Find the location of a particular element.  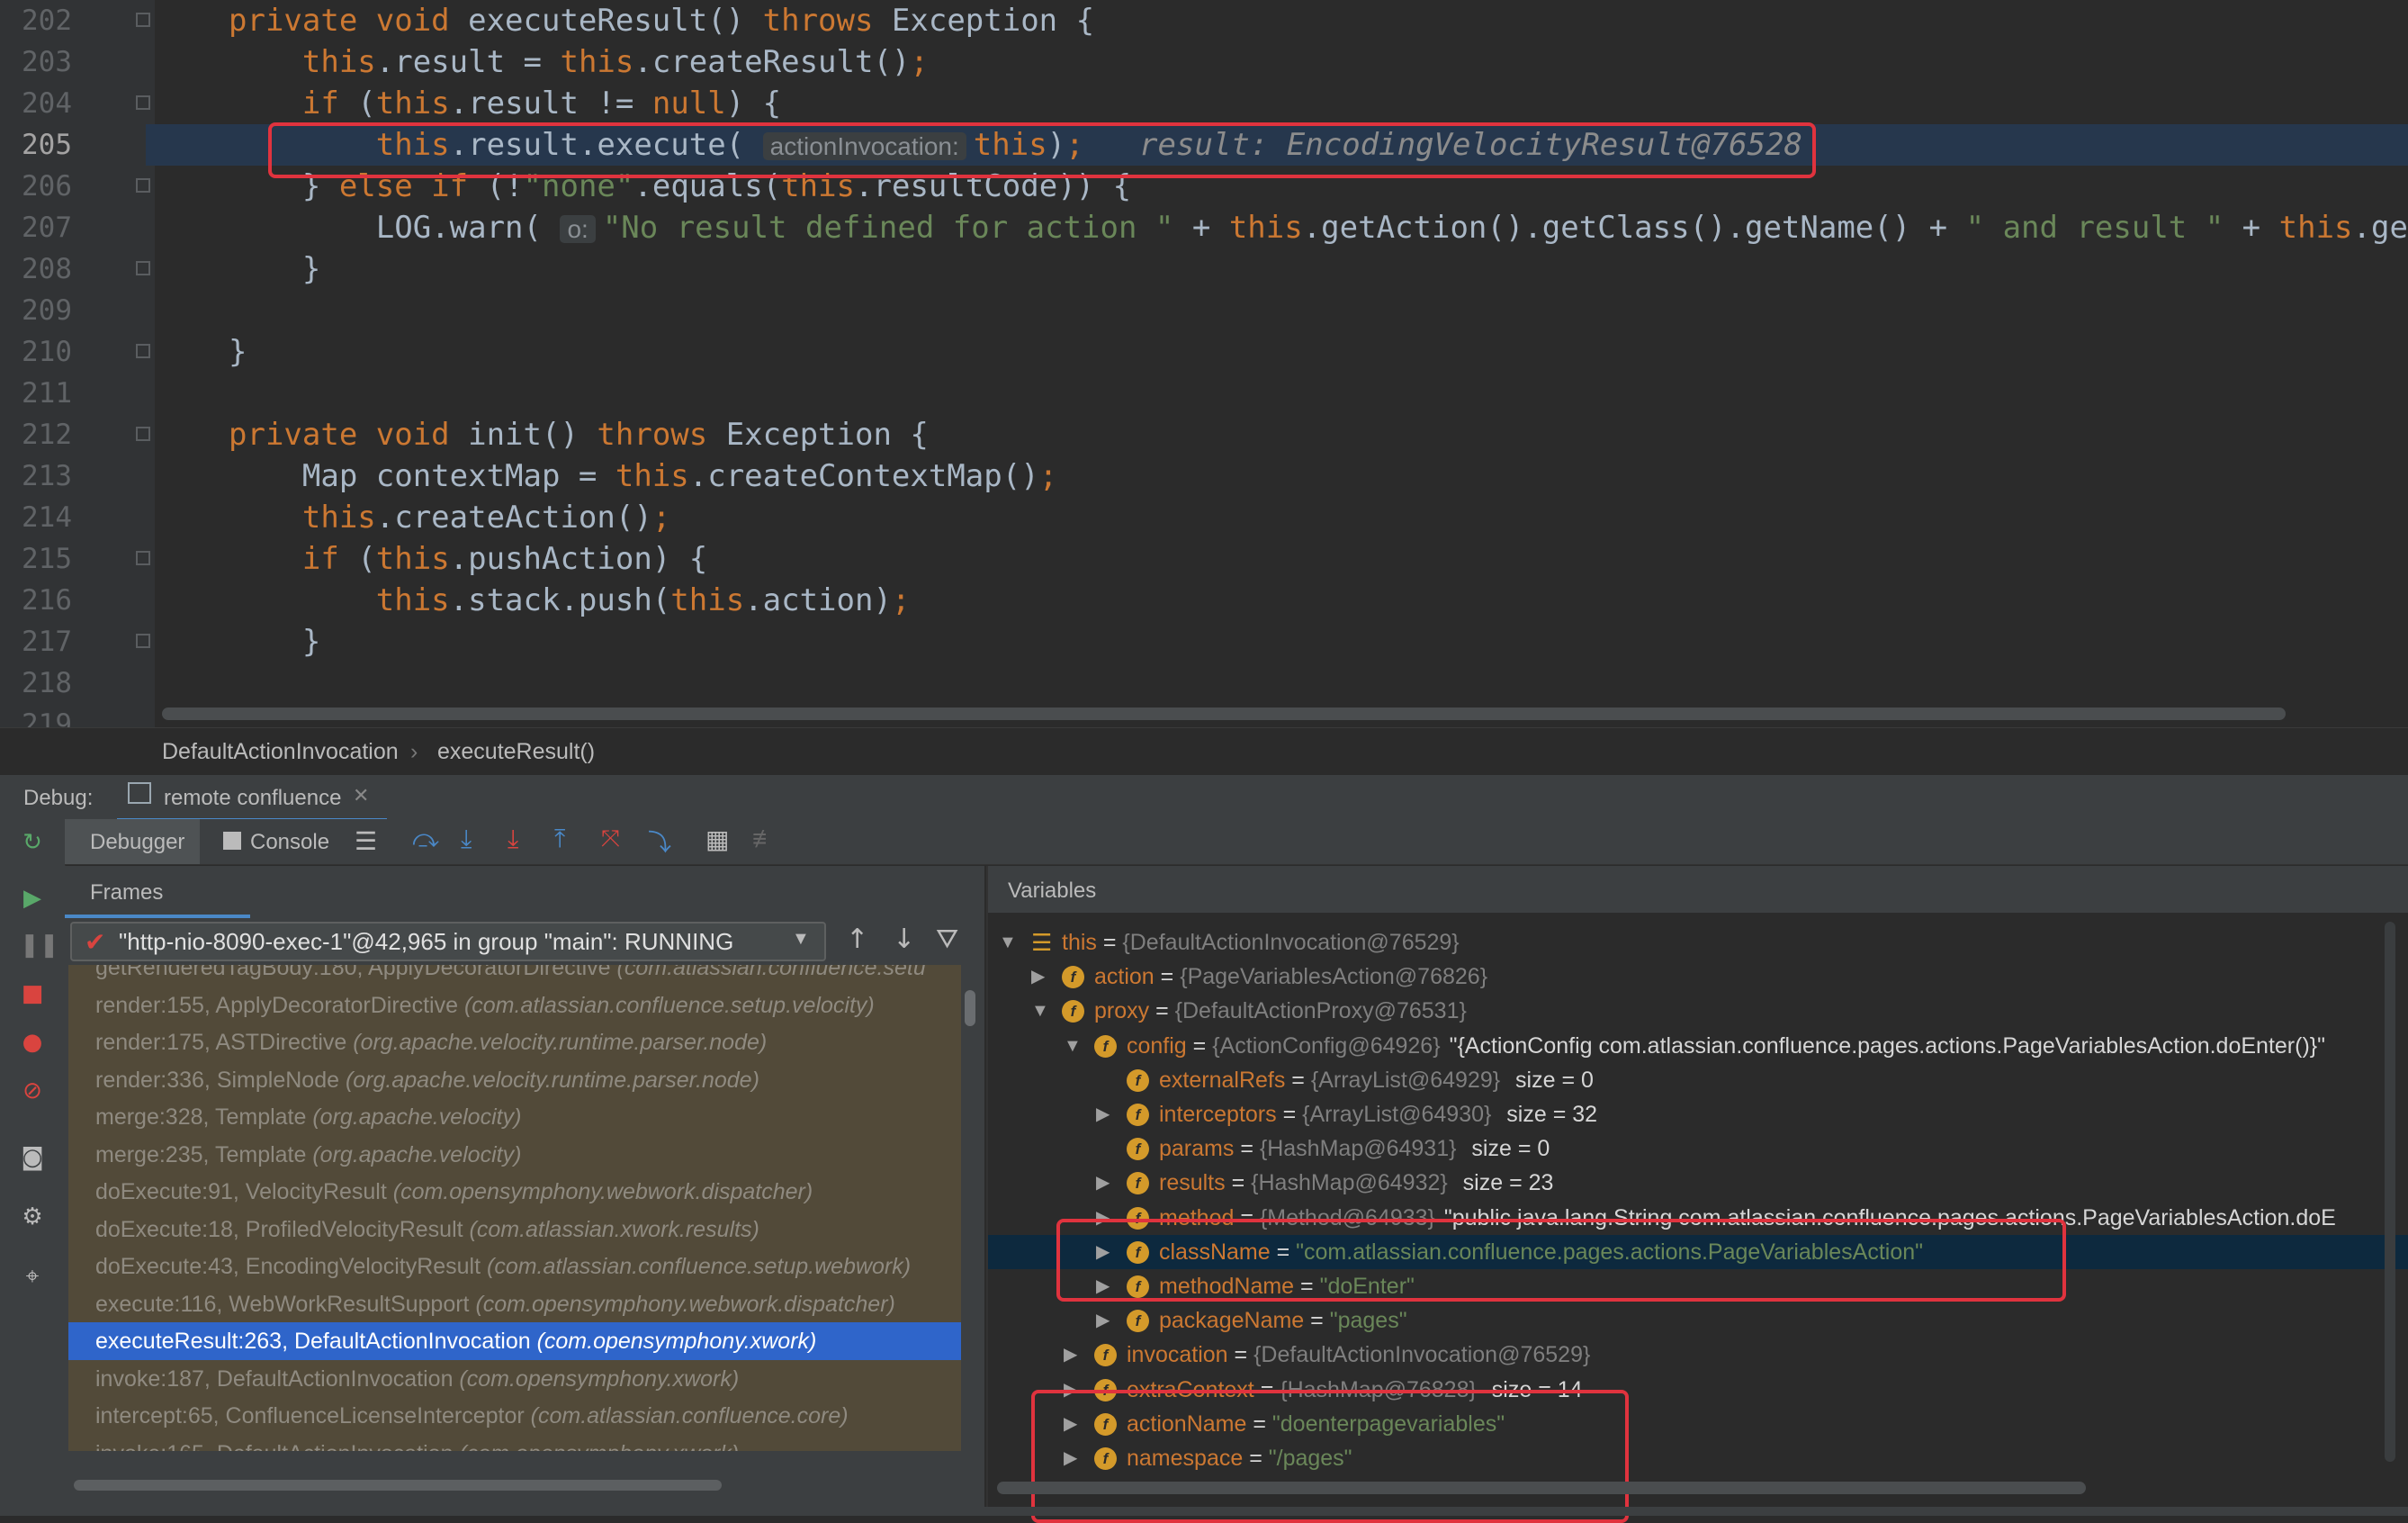

code-line: 211 is located at coordinates (1204, 393).